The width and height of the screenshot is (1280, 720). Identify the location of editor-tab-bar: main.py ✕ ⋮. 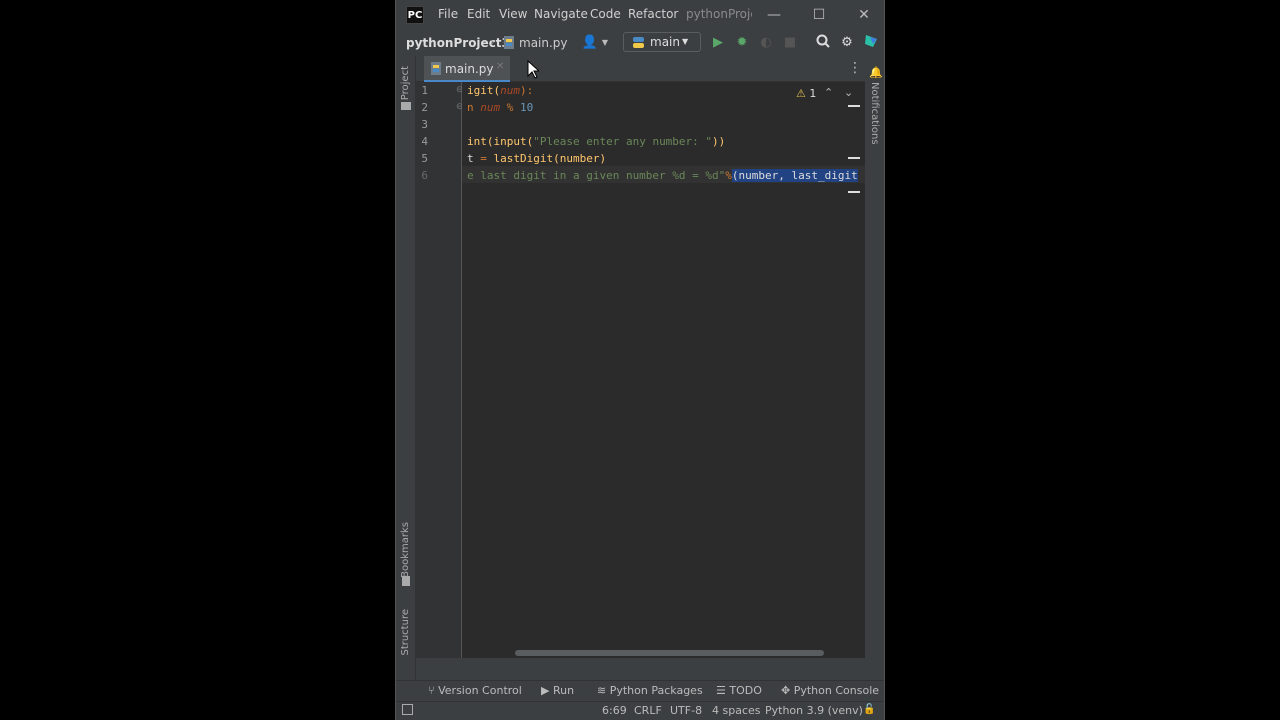
(640, 69).